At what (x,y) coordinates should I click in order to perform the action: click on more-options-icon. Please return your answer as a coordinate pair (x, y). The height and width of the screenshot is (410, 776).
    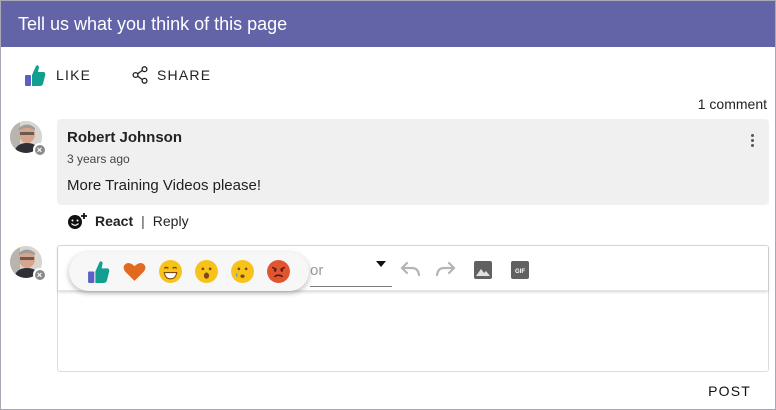
    Looking at the image, I should click on (752, 141).